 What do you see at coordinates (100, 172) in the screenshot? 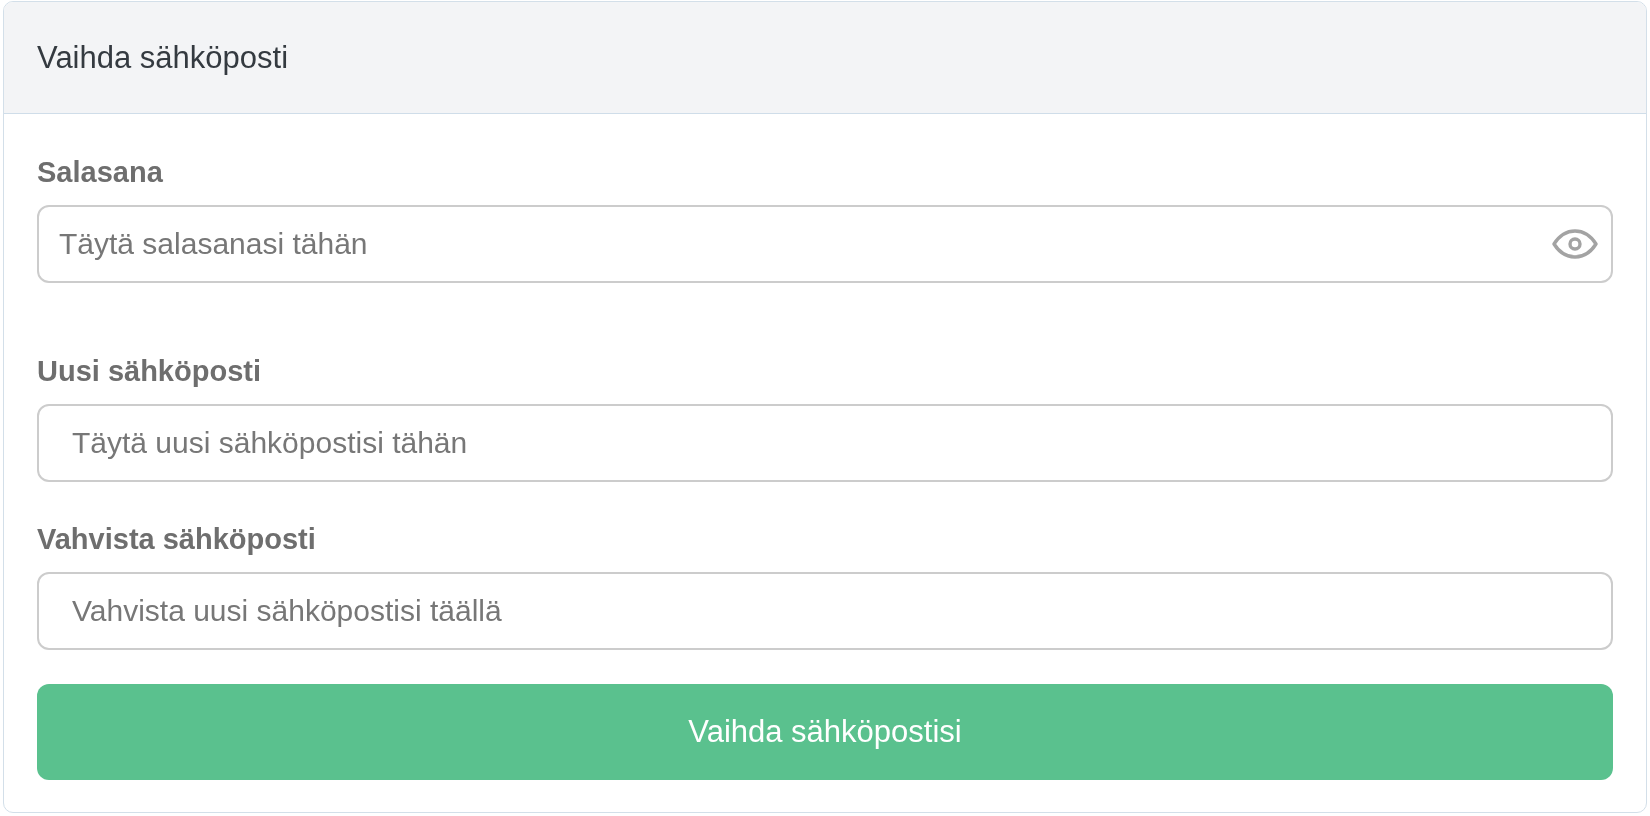
I see `field-label: Salasana` at bounding box center [100, 172].